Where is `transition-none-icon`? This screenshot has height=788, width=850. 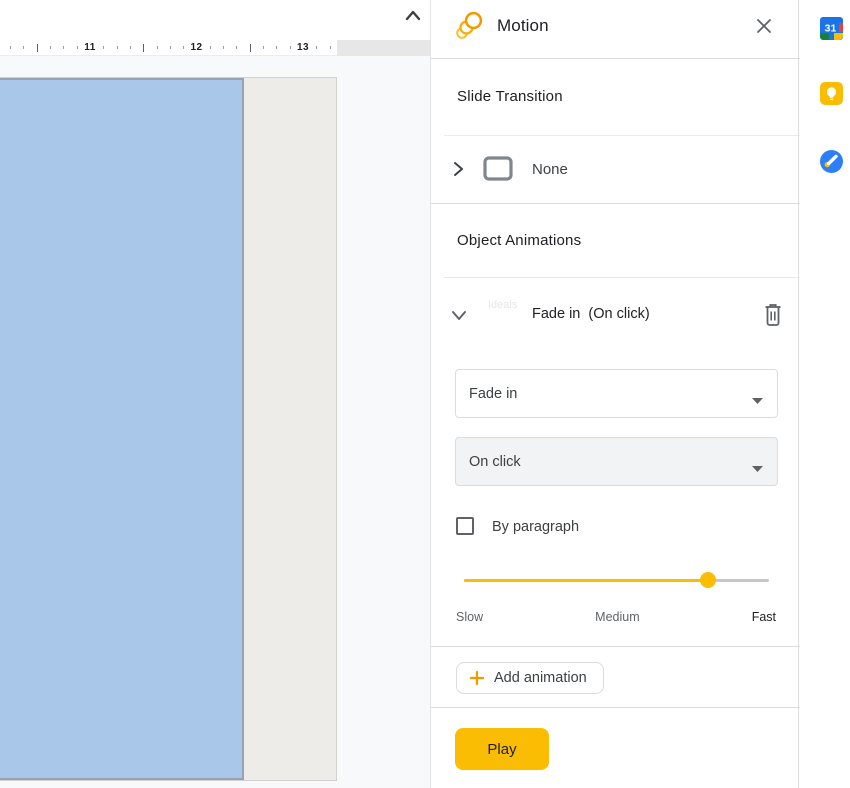
transition-none-icon is located at coordinates (498, 169).